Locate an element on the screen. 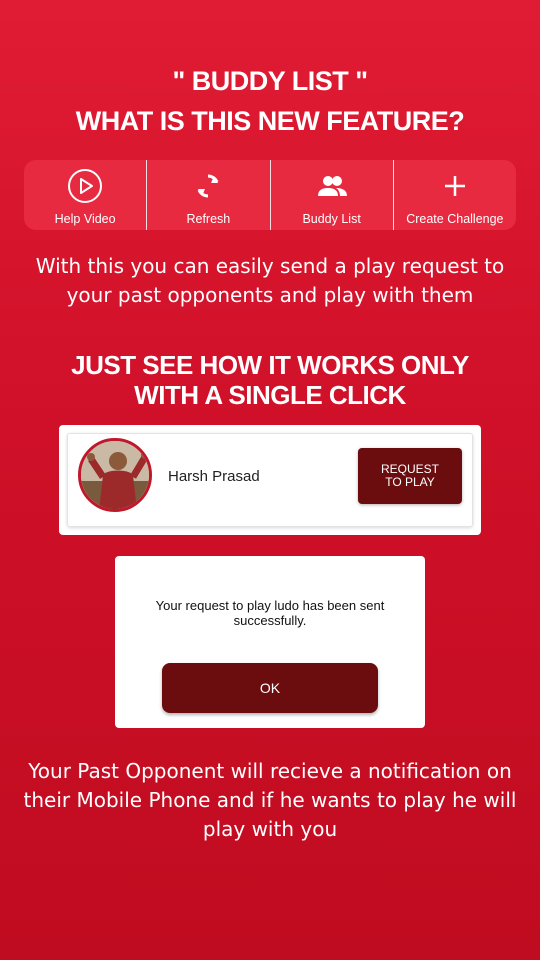  avatar-photo is located at coordinates (115, 475).